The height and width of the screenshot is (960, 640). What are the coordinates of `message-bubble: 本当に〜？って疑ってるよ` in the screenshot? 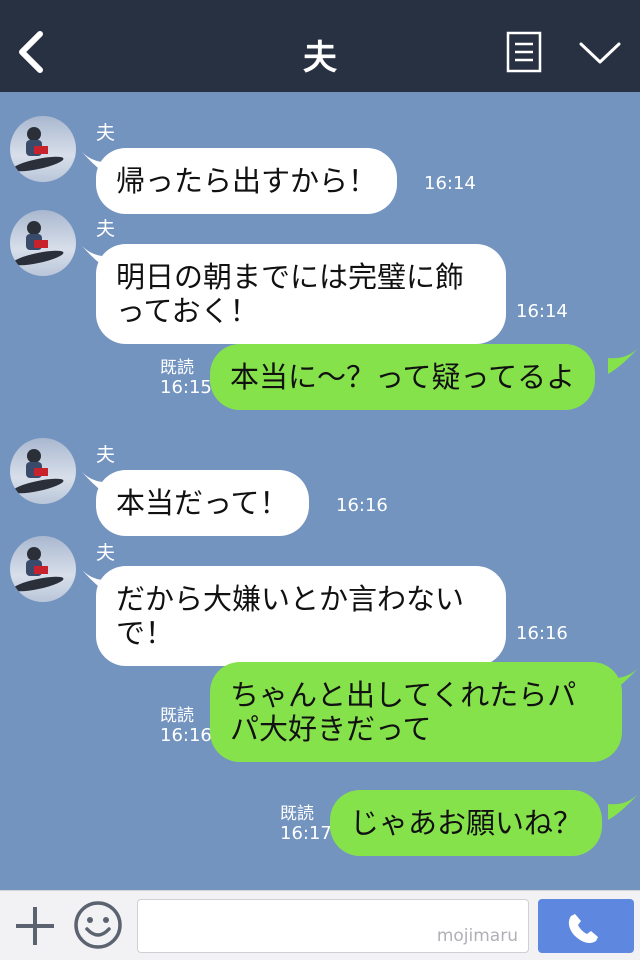 It's located at (403, 377).